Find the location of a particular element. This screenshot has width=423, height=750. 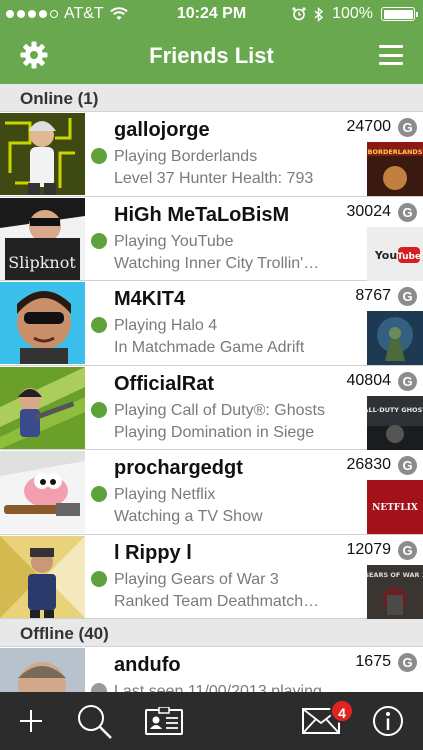

bottom-toolbar is located at coordinates (211, 721).